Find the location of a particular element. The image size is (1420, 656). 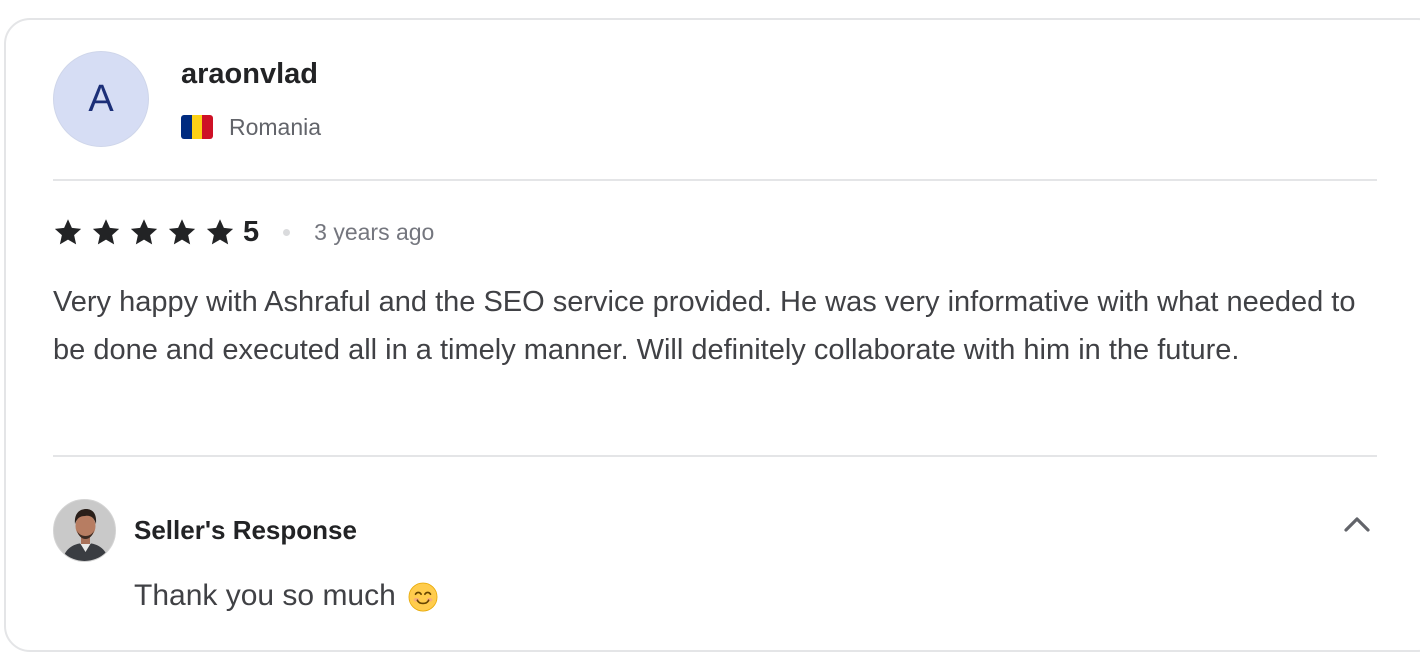

seller-photo-icon is located at coordinates (84, 530).